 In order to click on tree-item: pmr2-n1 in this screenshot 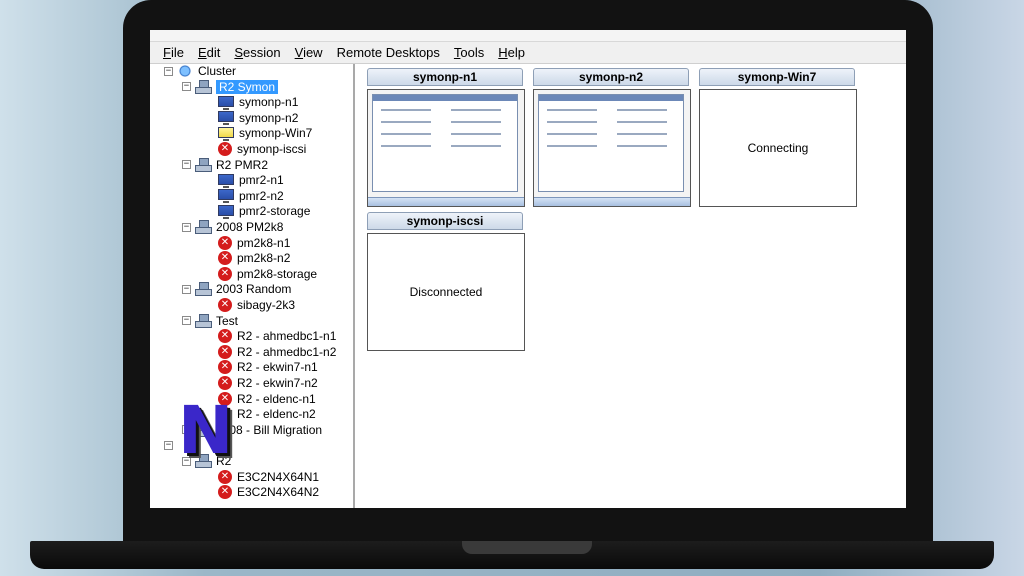, I will do `click(251, 180)`.